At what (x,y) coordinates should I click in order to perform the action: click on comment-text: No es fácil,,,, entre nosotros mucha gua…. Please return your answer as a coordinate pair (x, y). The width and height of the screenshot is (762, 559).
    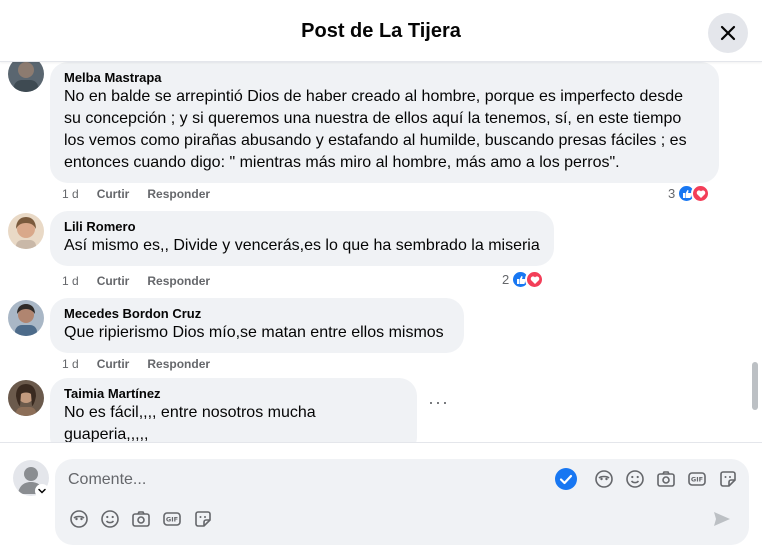
    Looking at the image, I should click on (190, 423).